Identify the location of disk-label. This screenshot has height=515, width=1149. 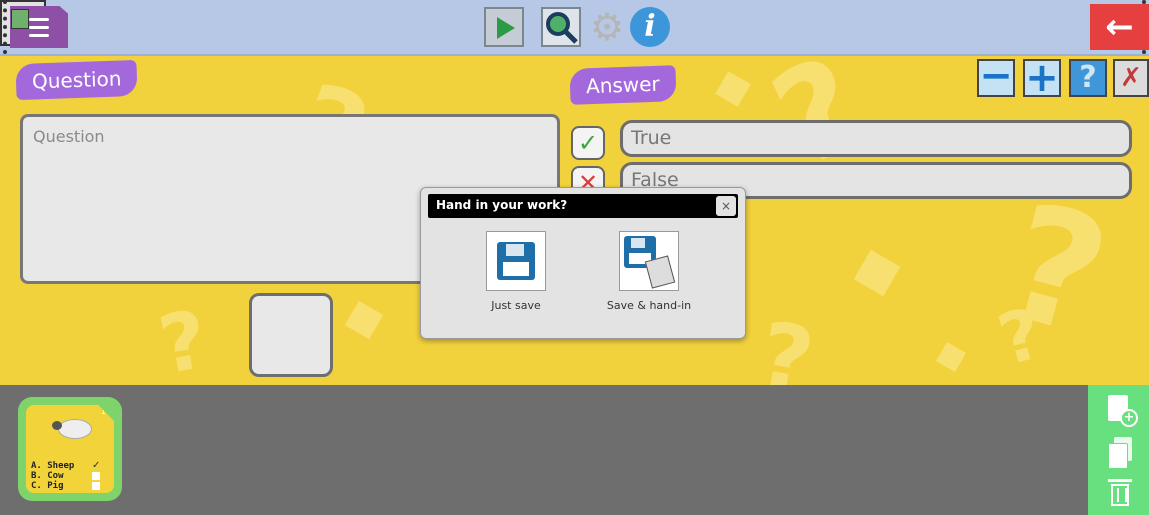
(516, 269).